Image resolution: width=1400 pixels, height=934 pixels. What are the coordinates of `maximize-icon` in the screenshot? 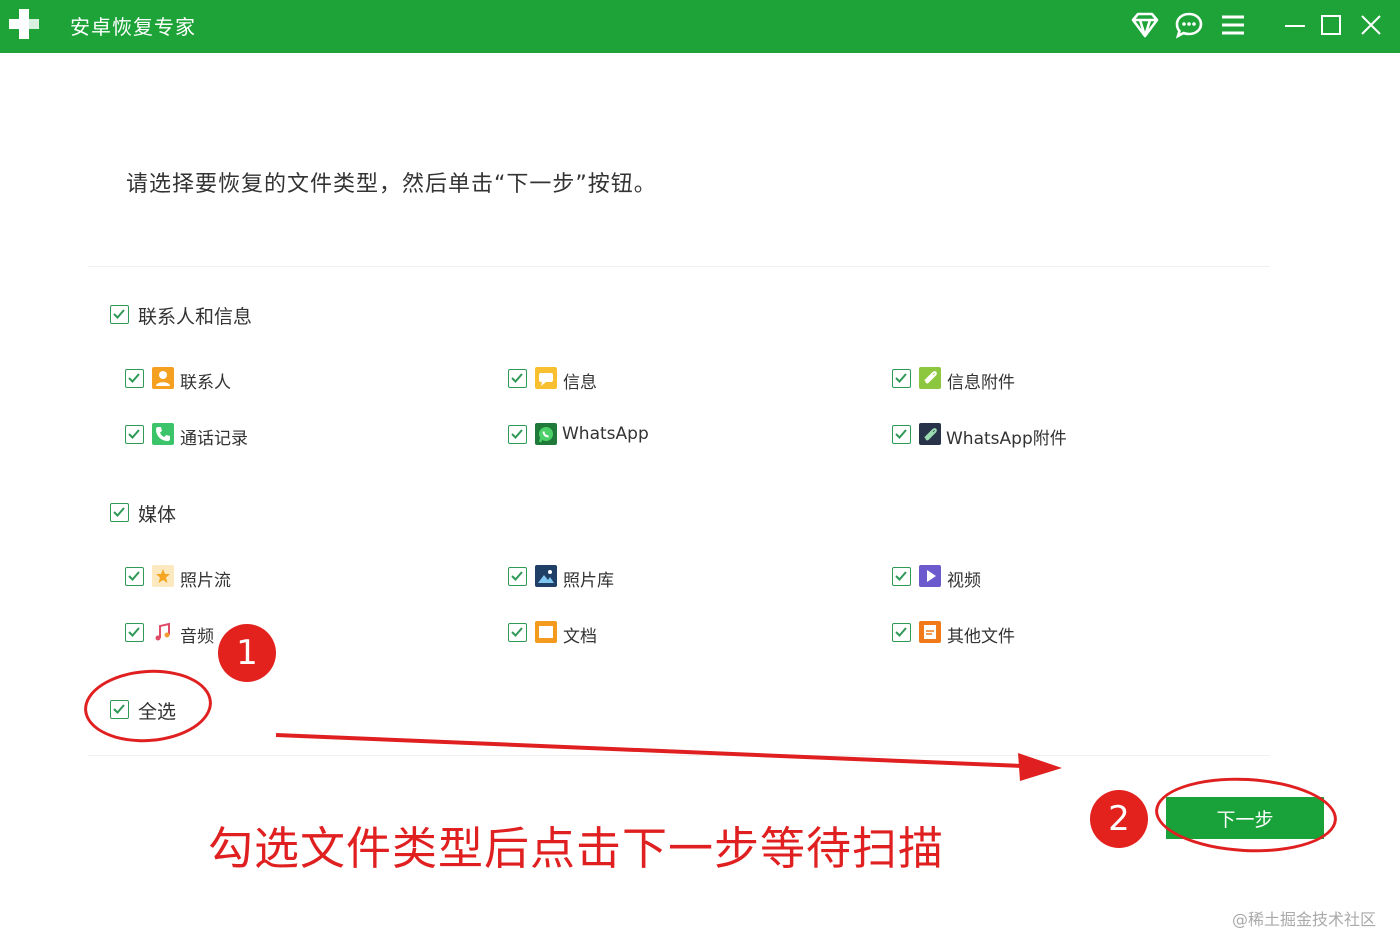 It's located at (1331, 25).